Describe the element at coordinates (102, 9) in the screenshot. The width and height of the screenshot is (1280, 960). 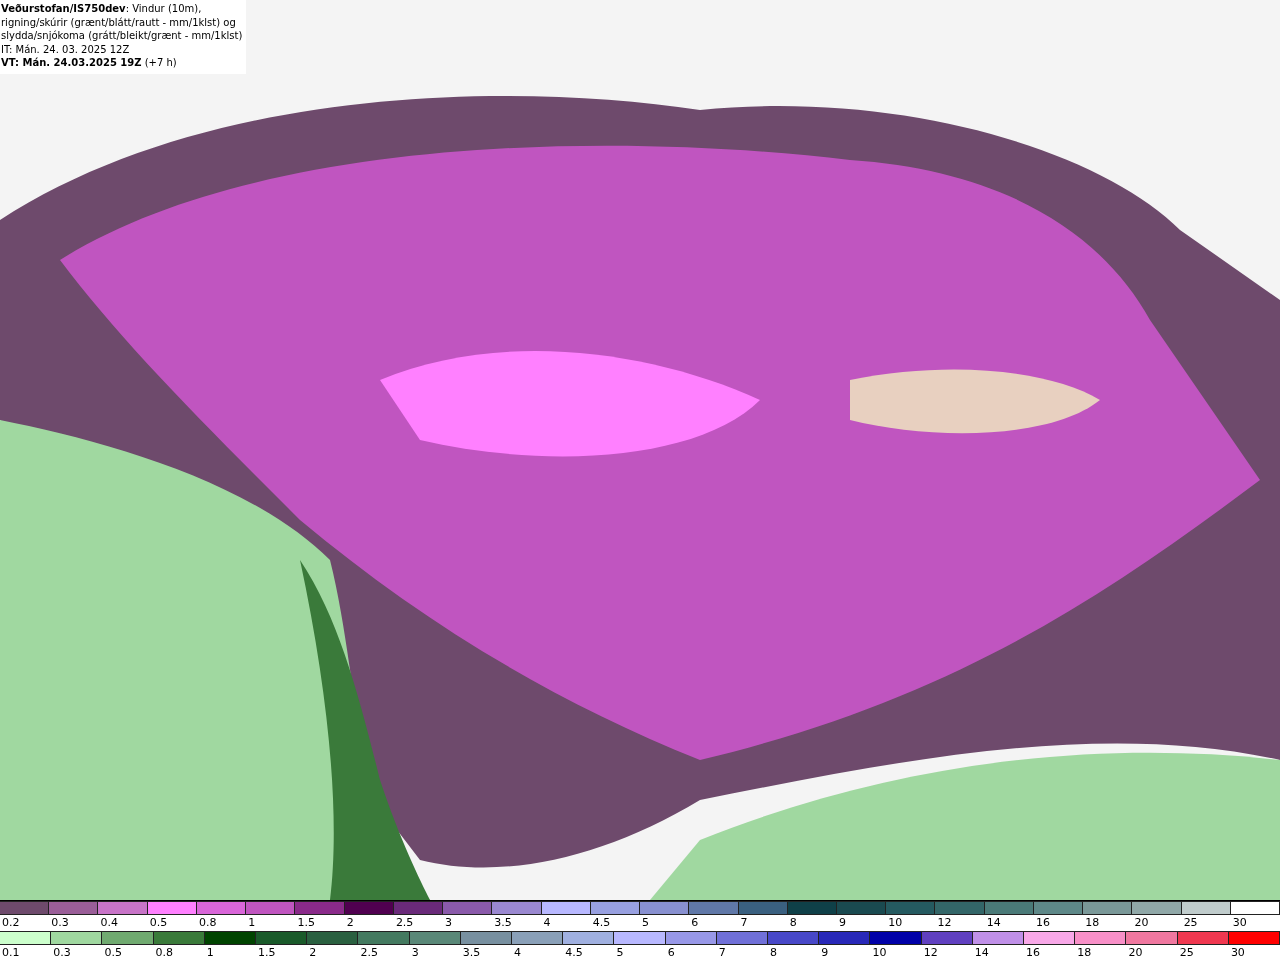
I see `title-line: Veðurstofan/IS750dev: Vindur (10m),` at that location.